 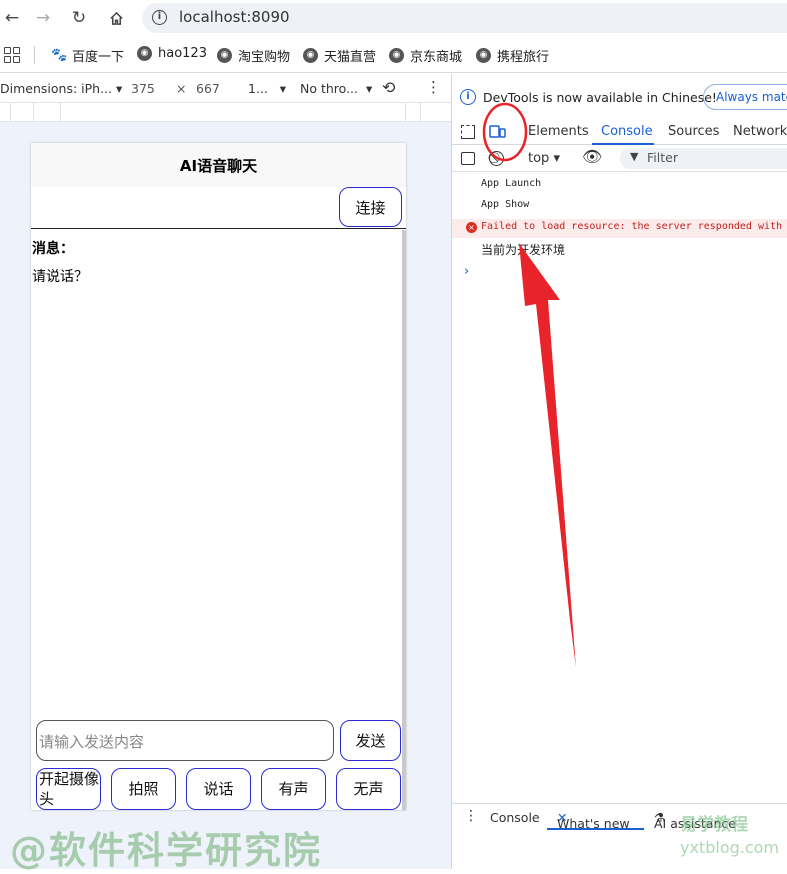 I want to click on connect-button: 连接, so click(x=370, y=207).